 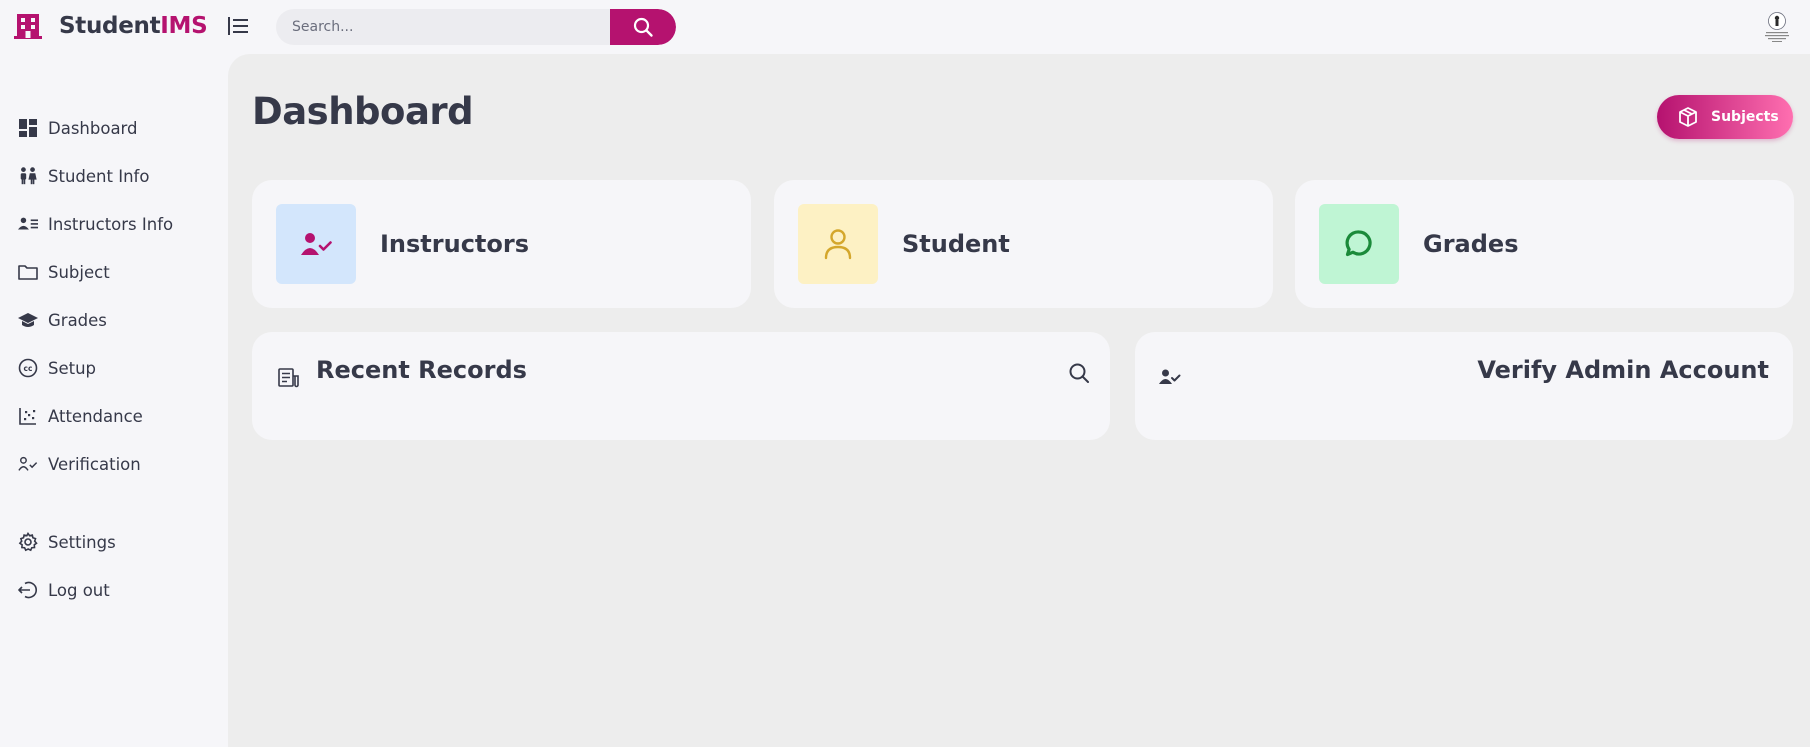 I want to click on sidebar-item-setup: cc Setup, so click(x=118, y=368).